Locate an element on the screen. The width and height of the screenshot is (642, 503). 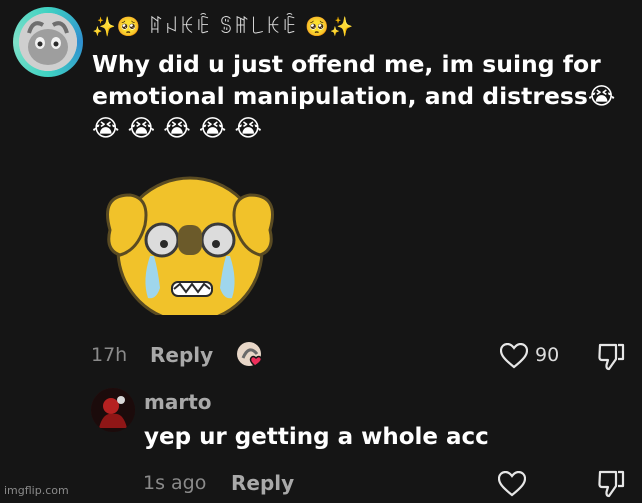
reply-username: marto is located at coordinates (178, 402).